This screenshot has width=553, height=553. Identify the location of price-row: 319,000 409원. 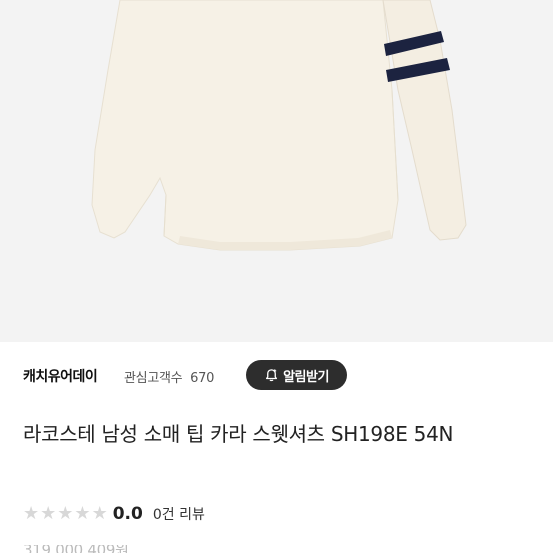
(123, 549).